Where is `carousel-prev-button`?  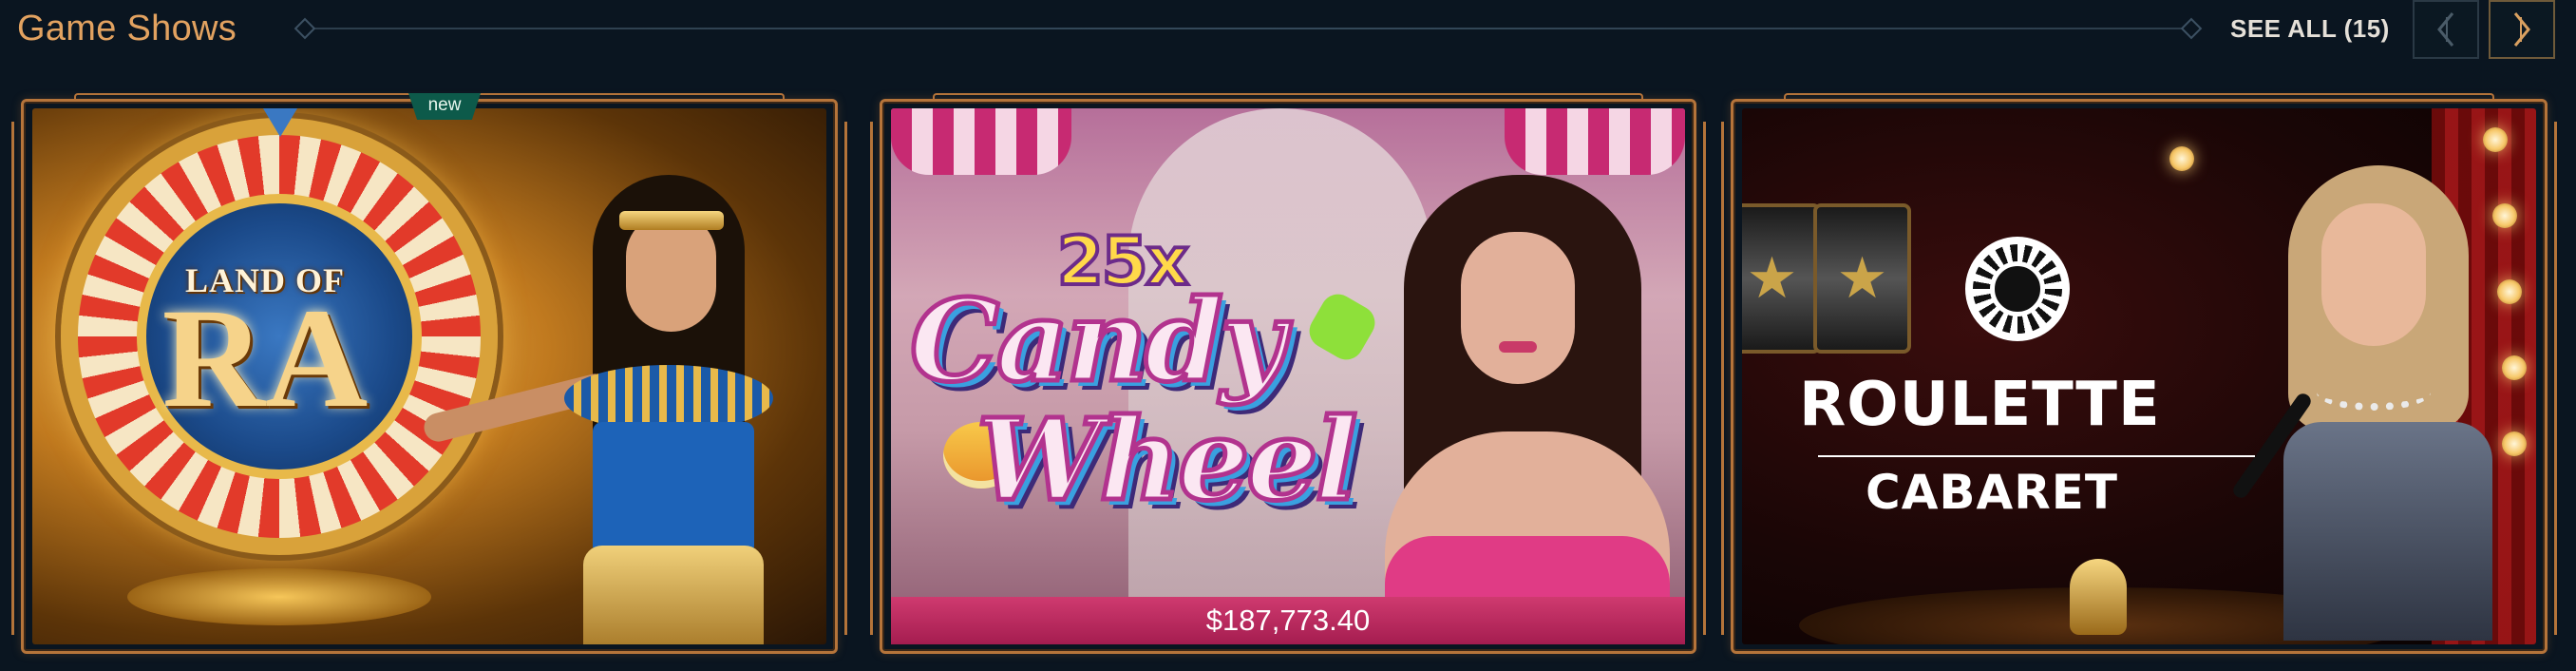 carousel-prev-button is located at coordinates (2446, 29).